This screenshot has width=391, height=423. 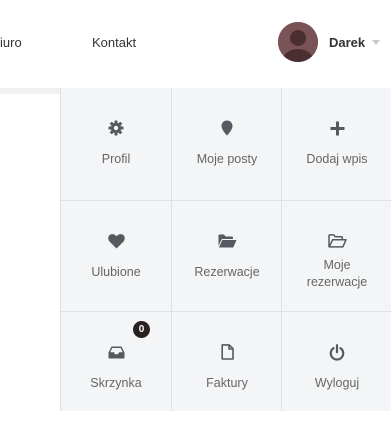 I want to click on menu-item-label: Rezerwacje, so click(x=227, y=272).